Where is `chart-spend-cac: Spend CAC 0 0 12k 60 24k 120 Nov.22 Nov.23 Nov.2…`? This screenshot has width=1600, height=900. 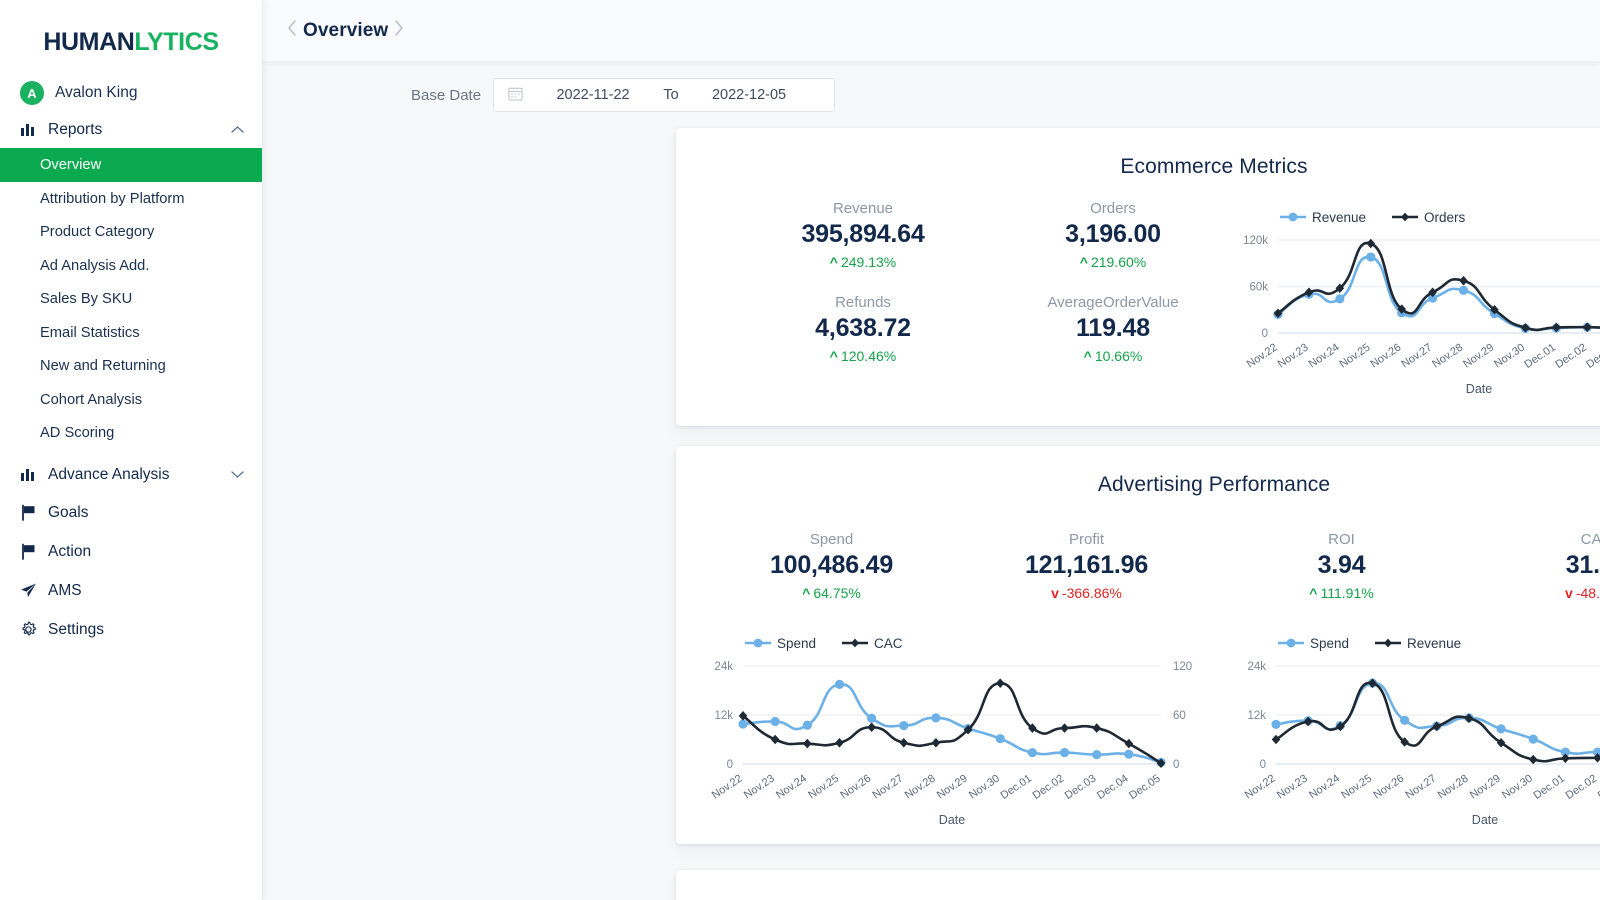 chart-spend-cac: Spend CAC 0 0 12k 60 24k 120 Nov.22 Nov.23 Nov.2… is located at coordinates (953, 732).